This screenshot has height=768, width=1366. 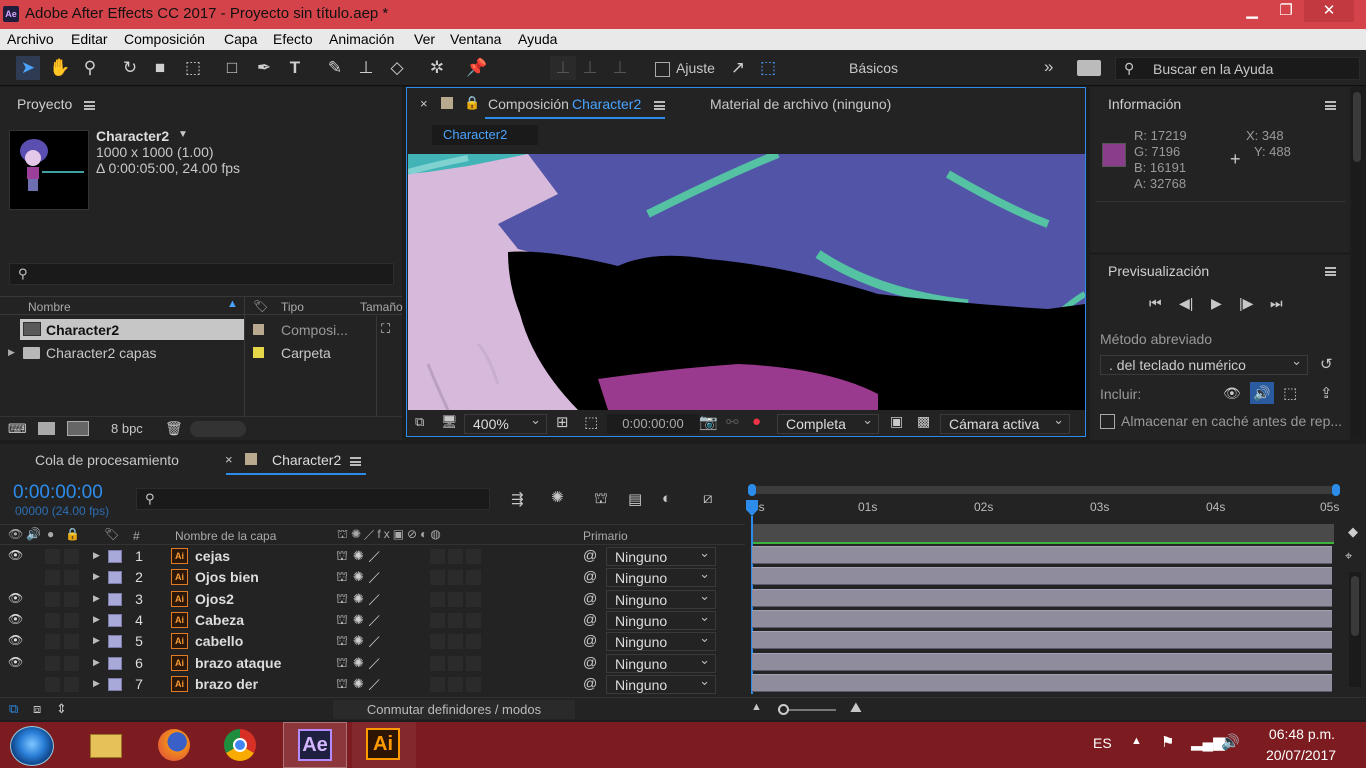 I want to click on timeline-comp-tab: Character2, so click(x=306, y=460).